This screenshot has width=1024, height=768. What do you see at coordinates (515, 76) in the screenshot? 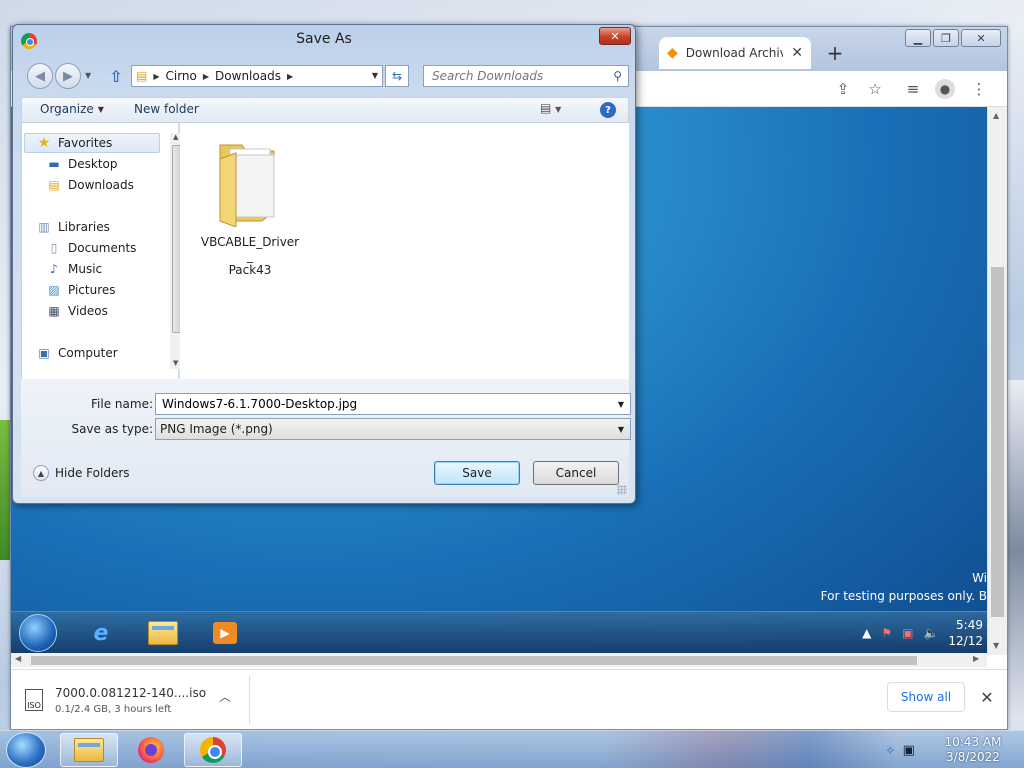
I see `search-input` at bounding box center [515, 76].